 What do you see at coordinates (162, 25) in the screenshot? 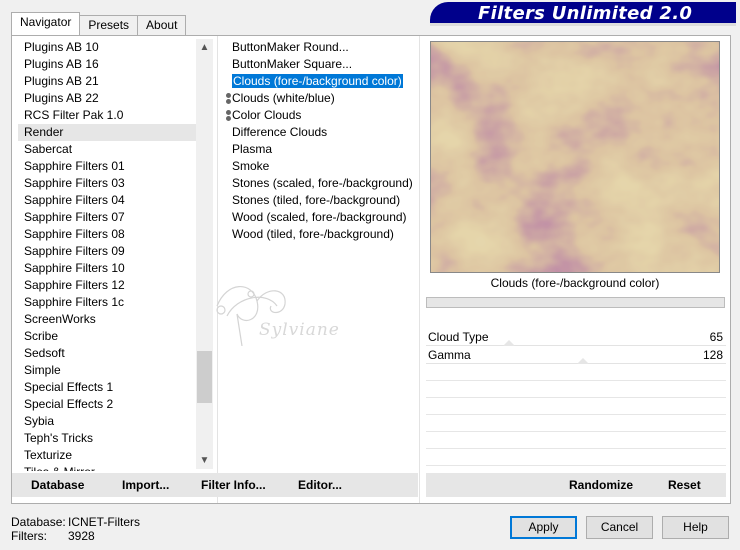
I see `tab-about: About` at bounding box center [162, 25].